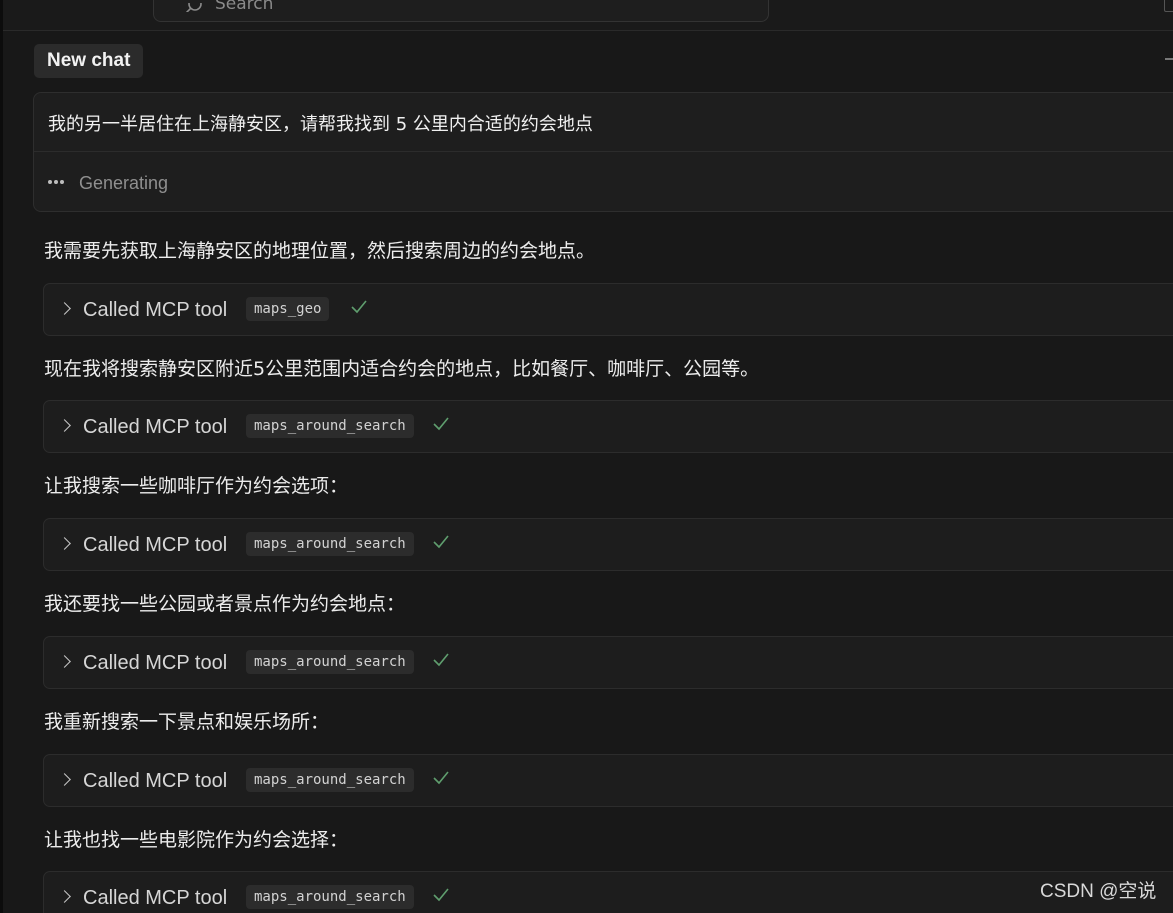 The height and width of the screenshot is (913, 1173). I want to click on panel-toggle-icon, so click(1168, 6).